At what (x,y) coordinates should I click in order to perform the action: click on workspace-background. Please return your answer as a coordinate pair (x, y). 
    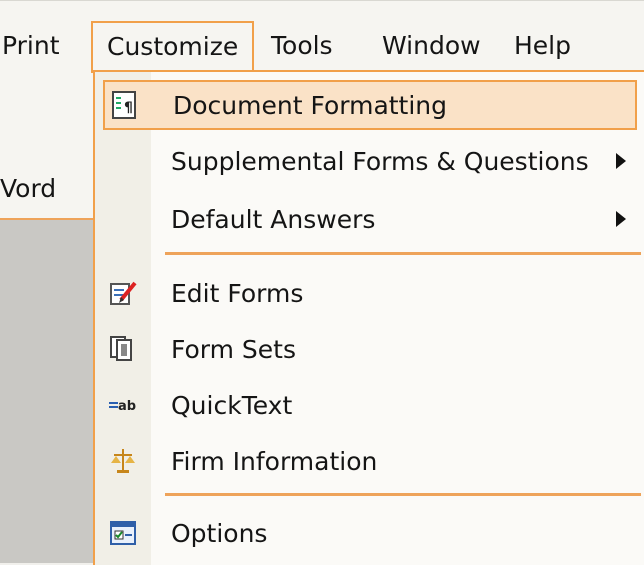
    Looking at the image, I should click on (46, 391).